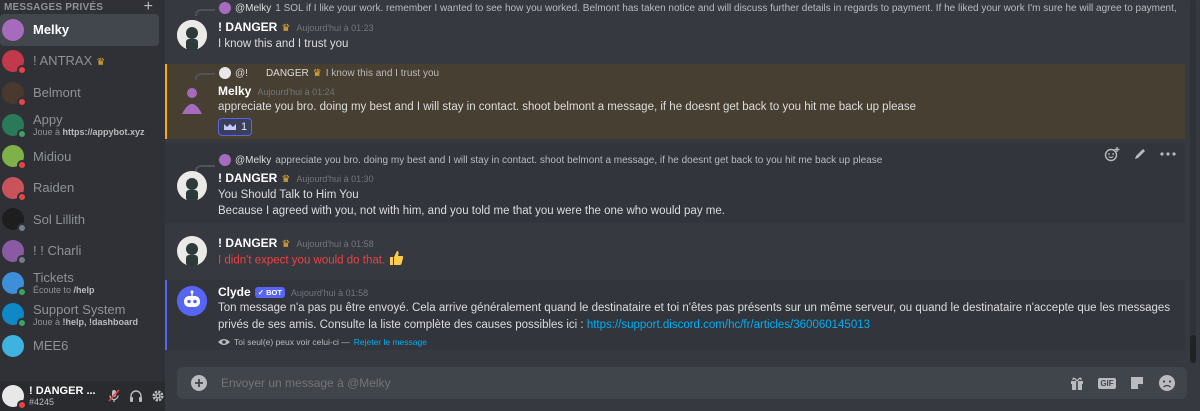 The image size is (1200, 411). Describe the element at coordinates (192, 301) in the screenshot. I see `clyde-avatar` at that location.